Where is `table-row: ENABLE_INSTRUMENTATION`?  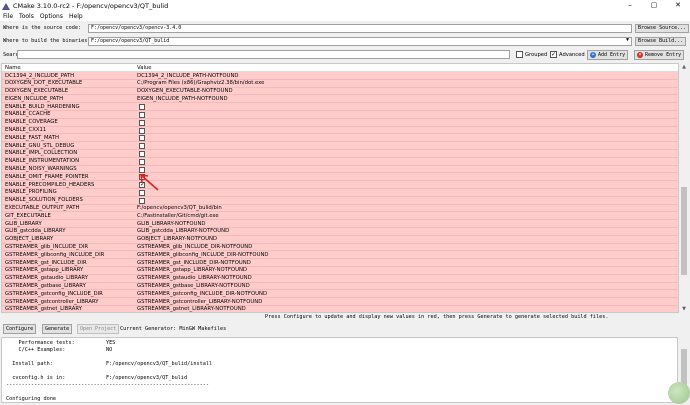 table-row: ENABLE_INSTRUMENTATION is located at coordinates (340, 161).